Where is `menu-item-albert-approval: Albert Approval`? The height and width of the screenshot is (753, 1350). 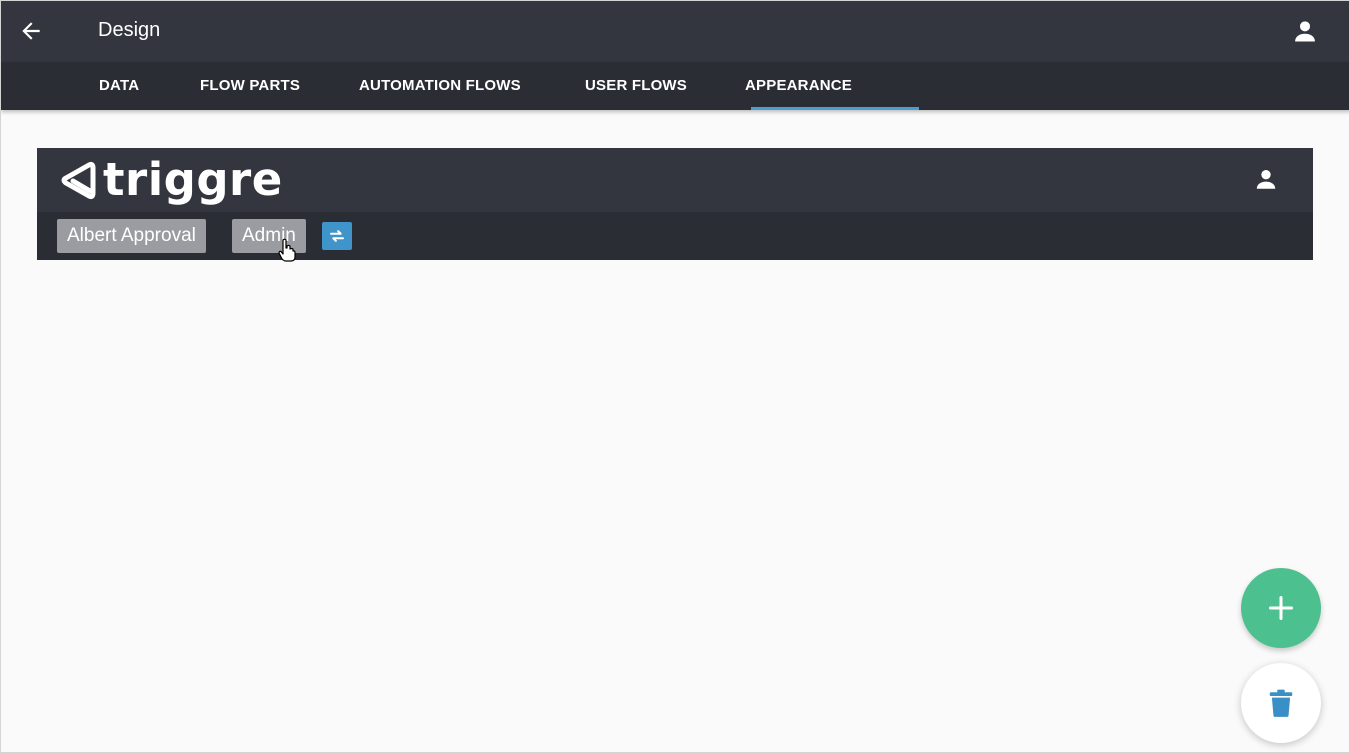 menu-item-albert-approval: Albert Approval is located at coordinates (131, 236).